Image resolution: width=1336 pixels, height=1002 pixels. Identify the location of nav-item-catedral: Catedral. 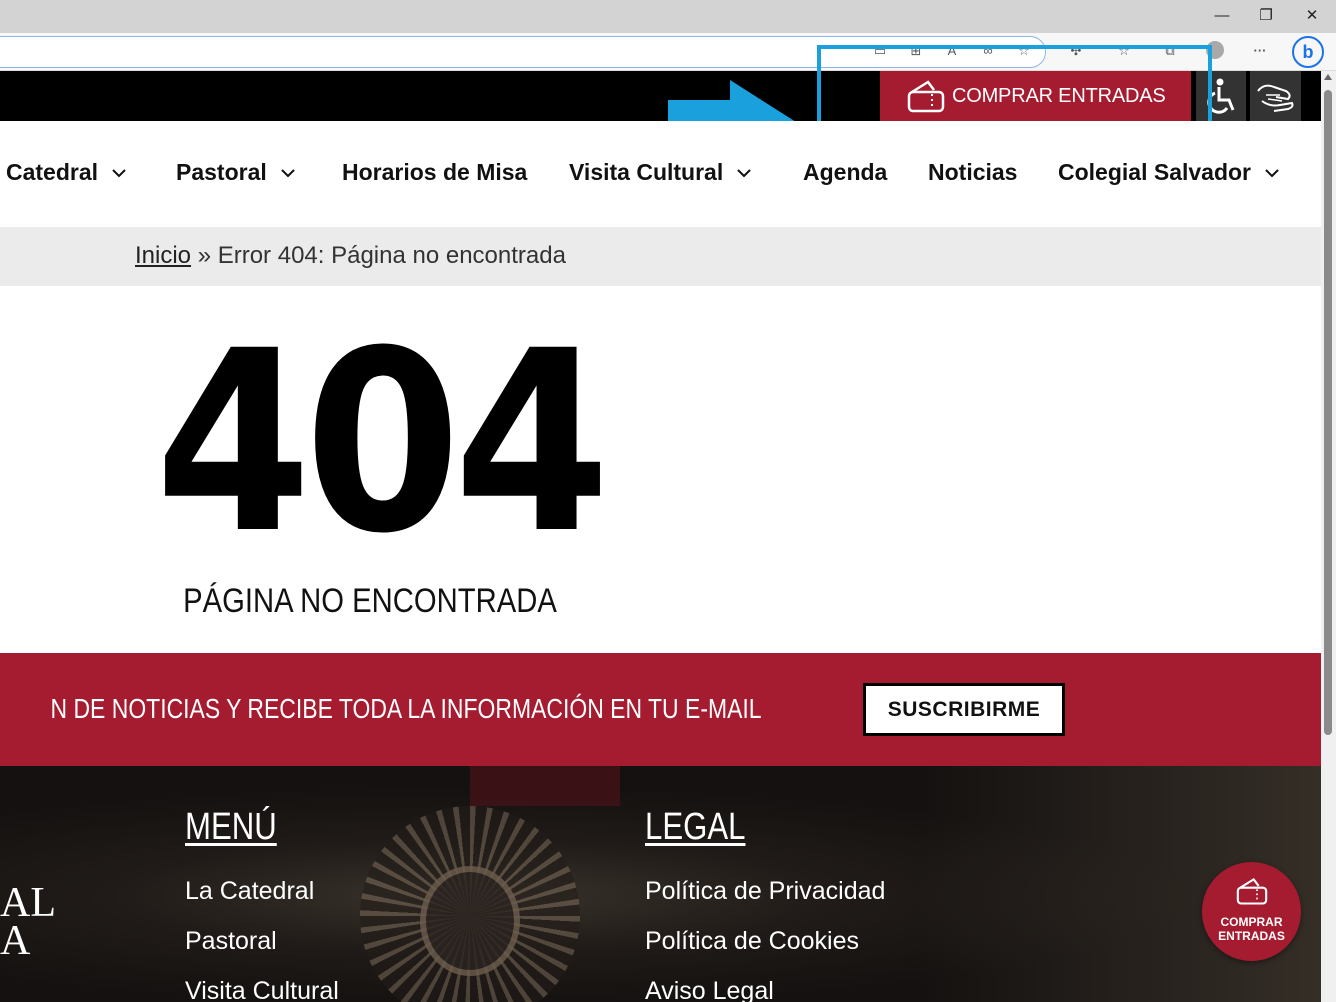
(66, 172).